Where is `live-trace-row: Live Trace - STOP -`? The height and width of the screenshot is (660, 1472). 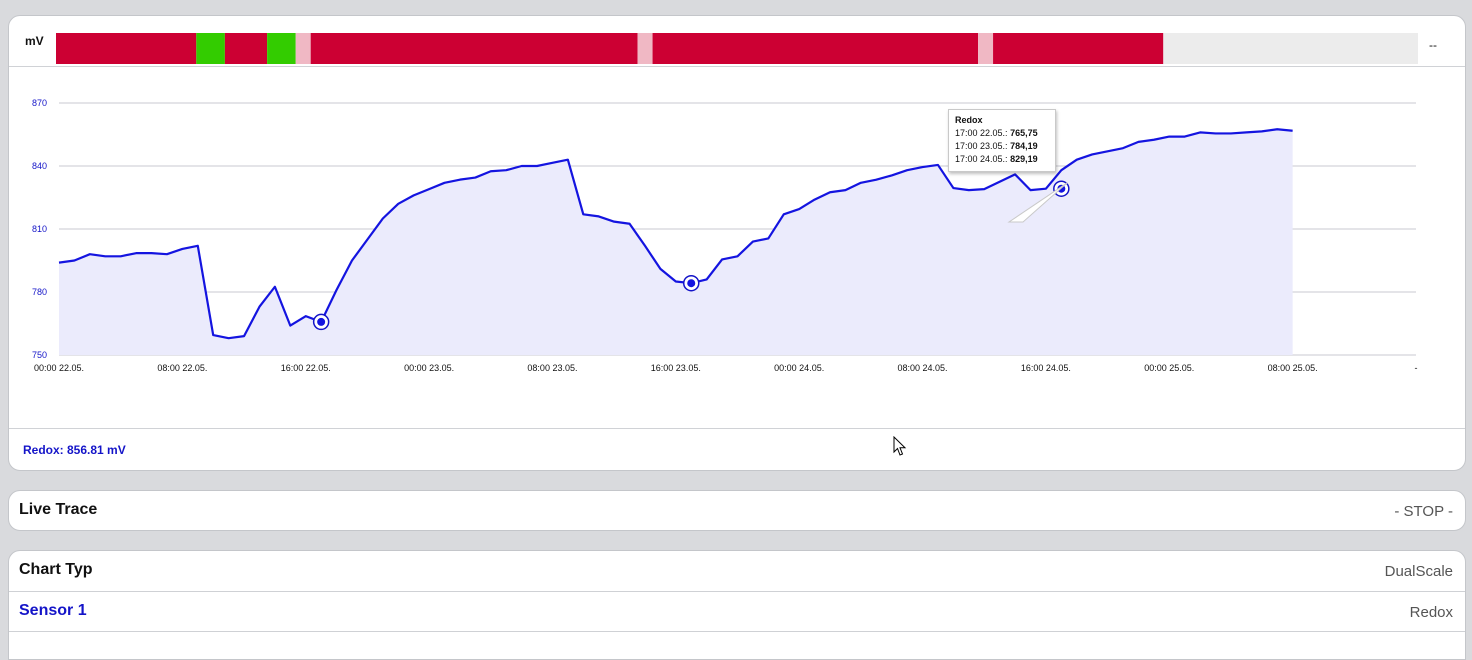
live-trace-row: Live Trace - STOP - is located at coordinates (737, 510).